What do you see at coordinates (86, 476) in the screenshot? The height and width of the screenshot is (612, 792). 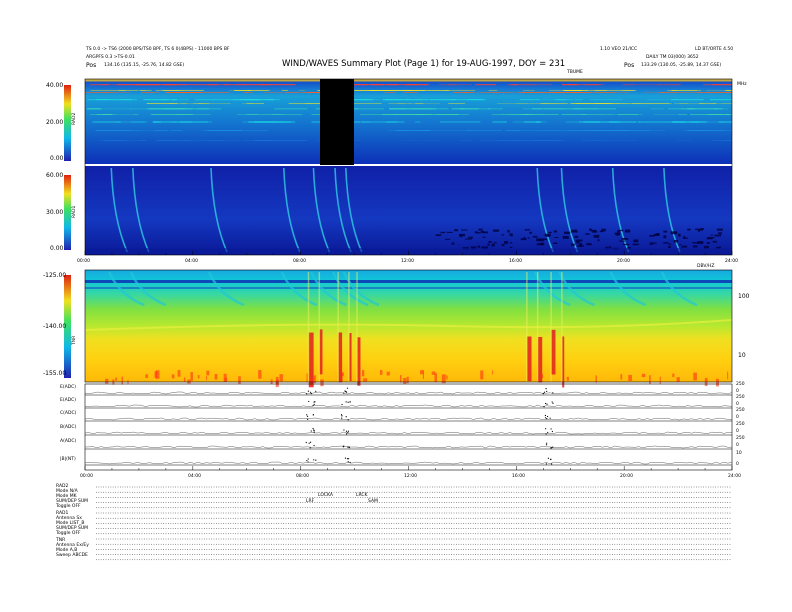 I see `time-axis-2-tick-0: 00:00` at bounding box center [86, 476].